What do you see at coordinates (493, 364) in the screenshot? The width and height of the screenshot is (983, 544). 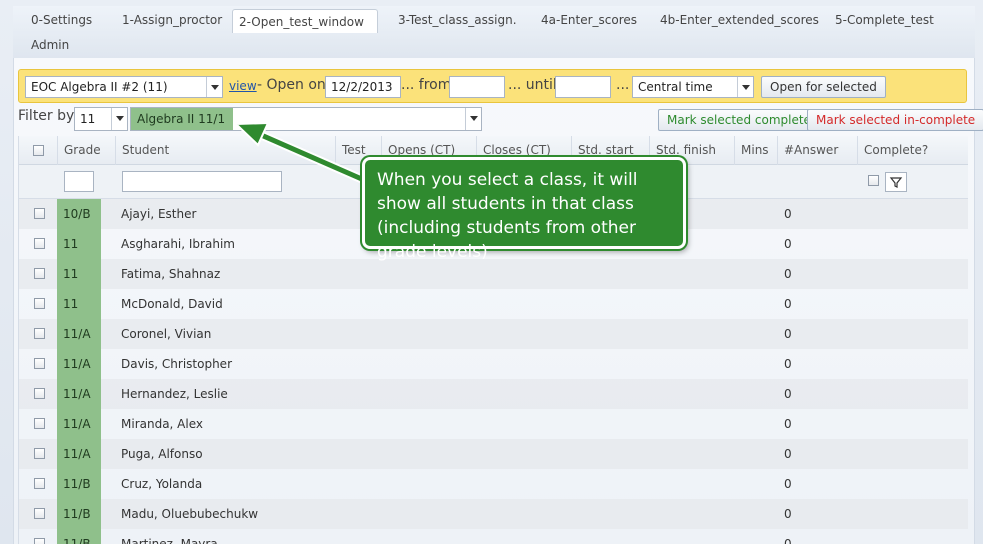 I see `table-row: 11/A Davis, Christopher 0` at bounding box center [493, 364].